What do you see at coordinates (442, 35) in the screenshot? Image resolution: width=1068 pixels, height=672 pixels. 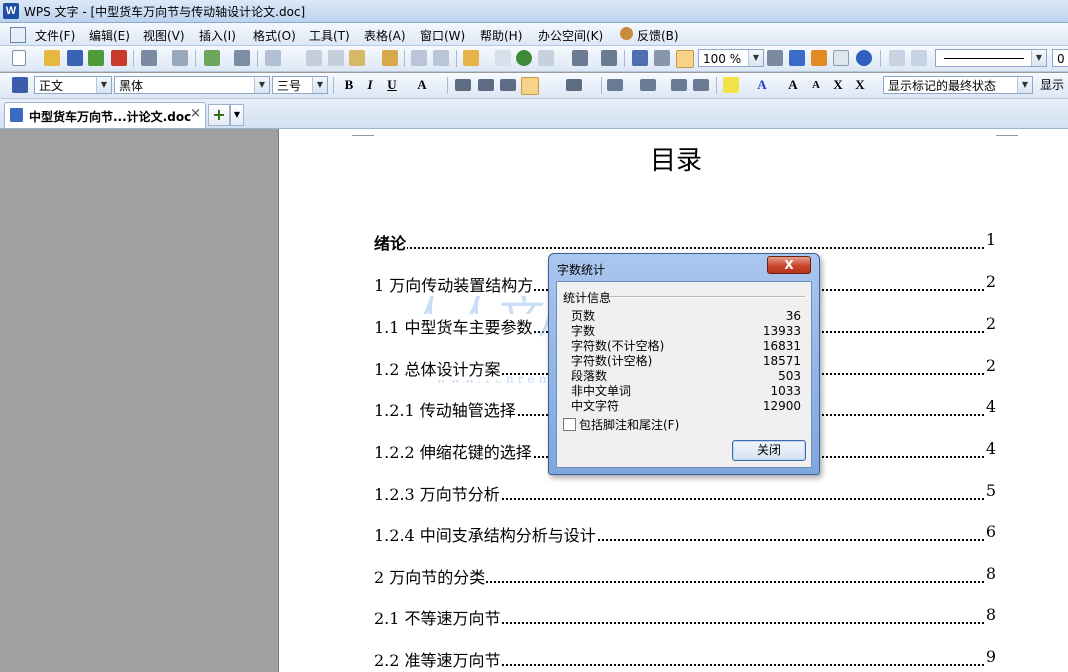 I see `menu-window: 窗口(W)` at bounding box center [442, 35].